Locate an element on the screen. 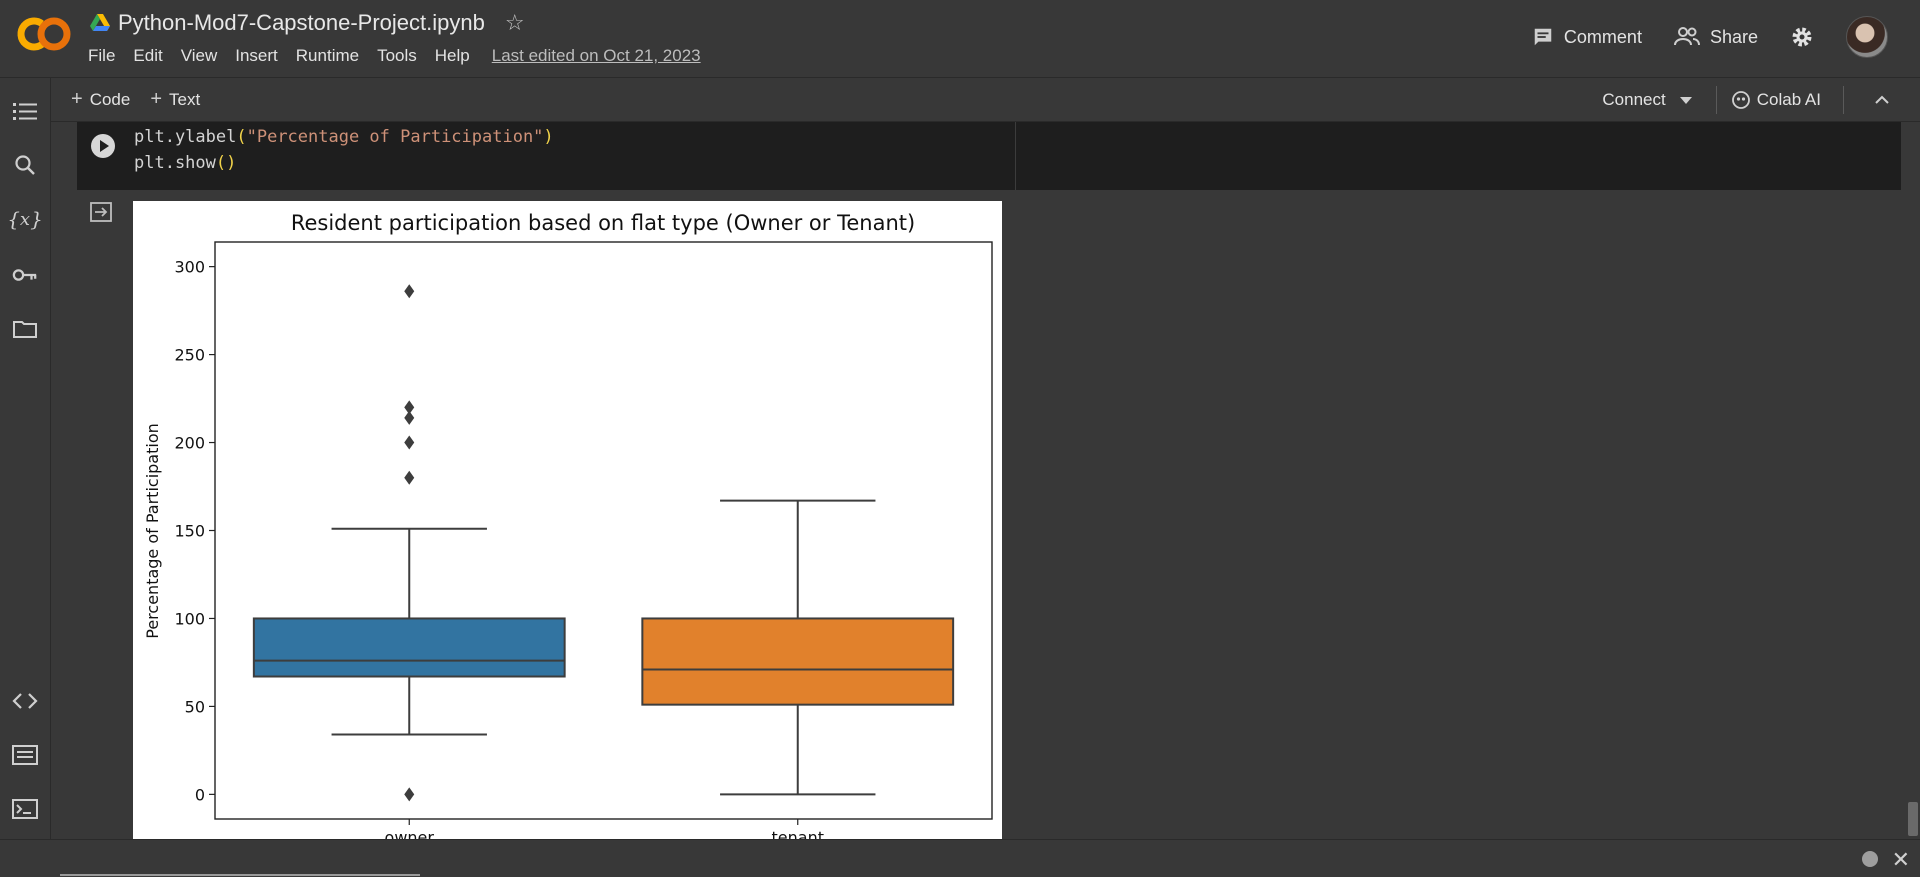 The image size is (1920, 877). menu-runtime: Runtime is located at coordinates (327, 56).